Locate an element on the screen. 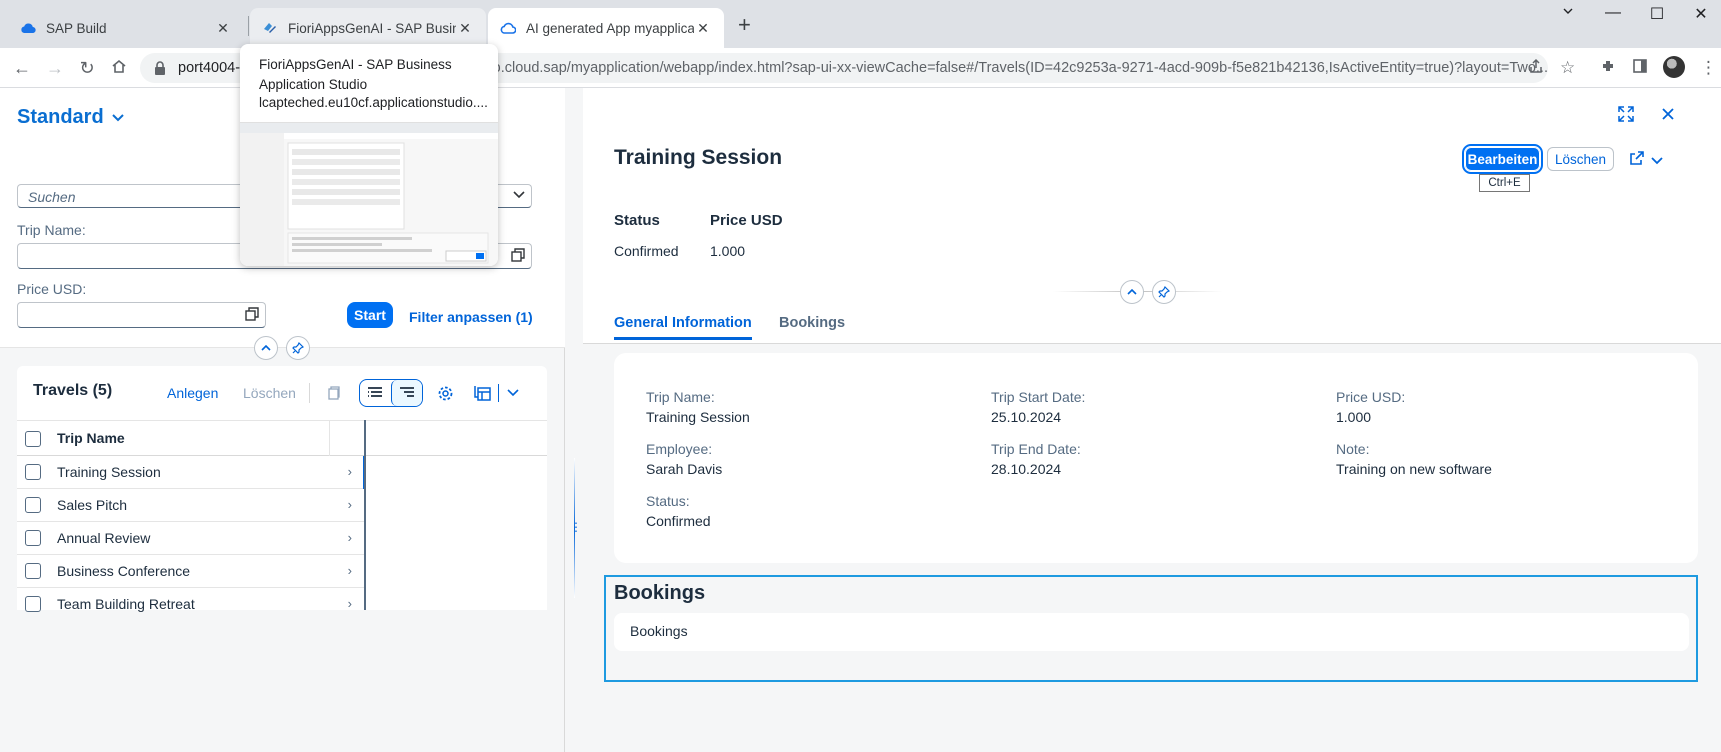  close-icon is located at coordinates (1668, 116).